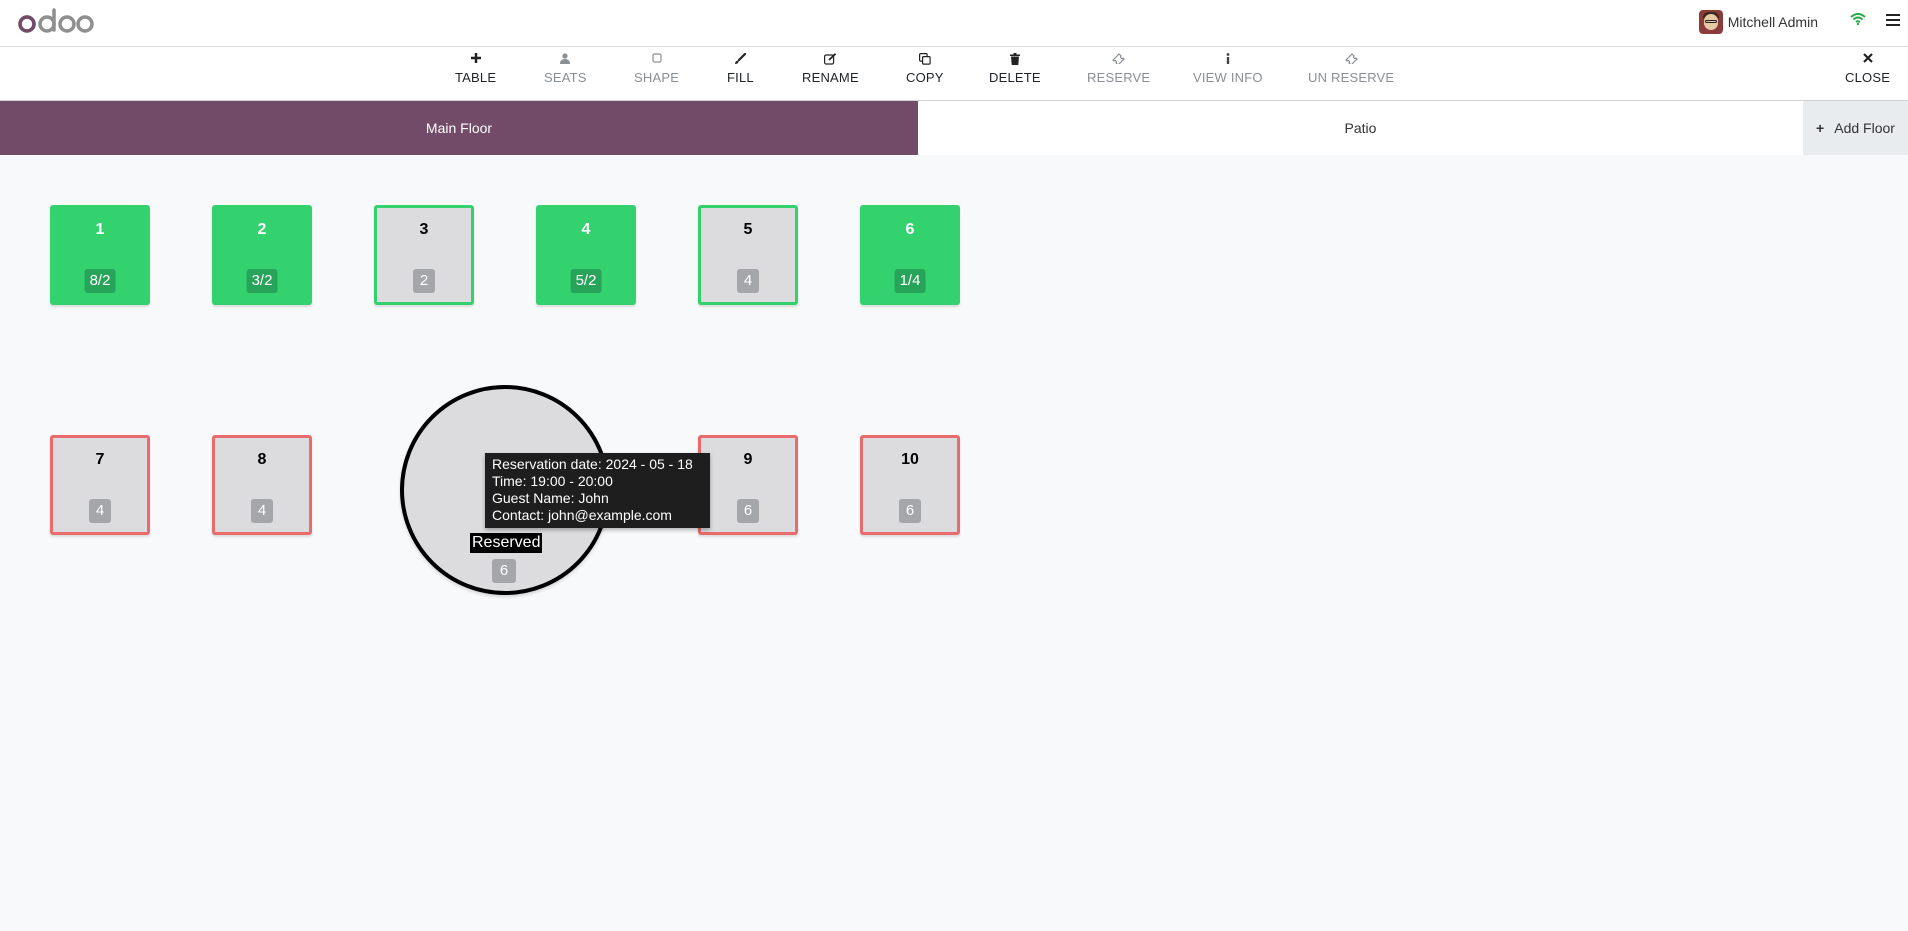 This screenshot has height=931, width=1908. Describe the element at coordinates (954, 23) in the screenshot. I see `top-header: Mitchell Admin` at that location.